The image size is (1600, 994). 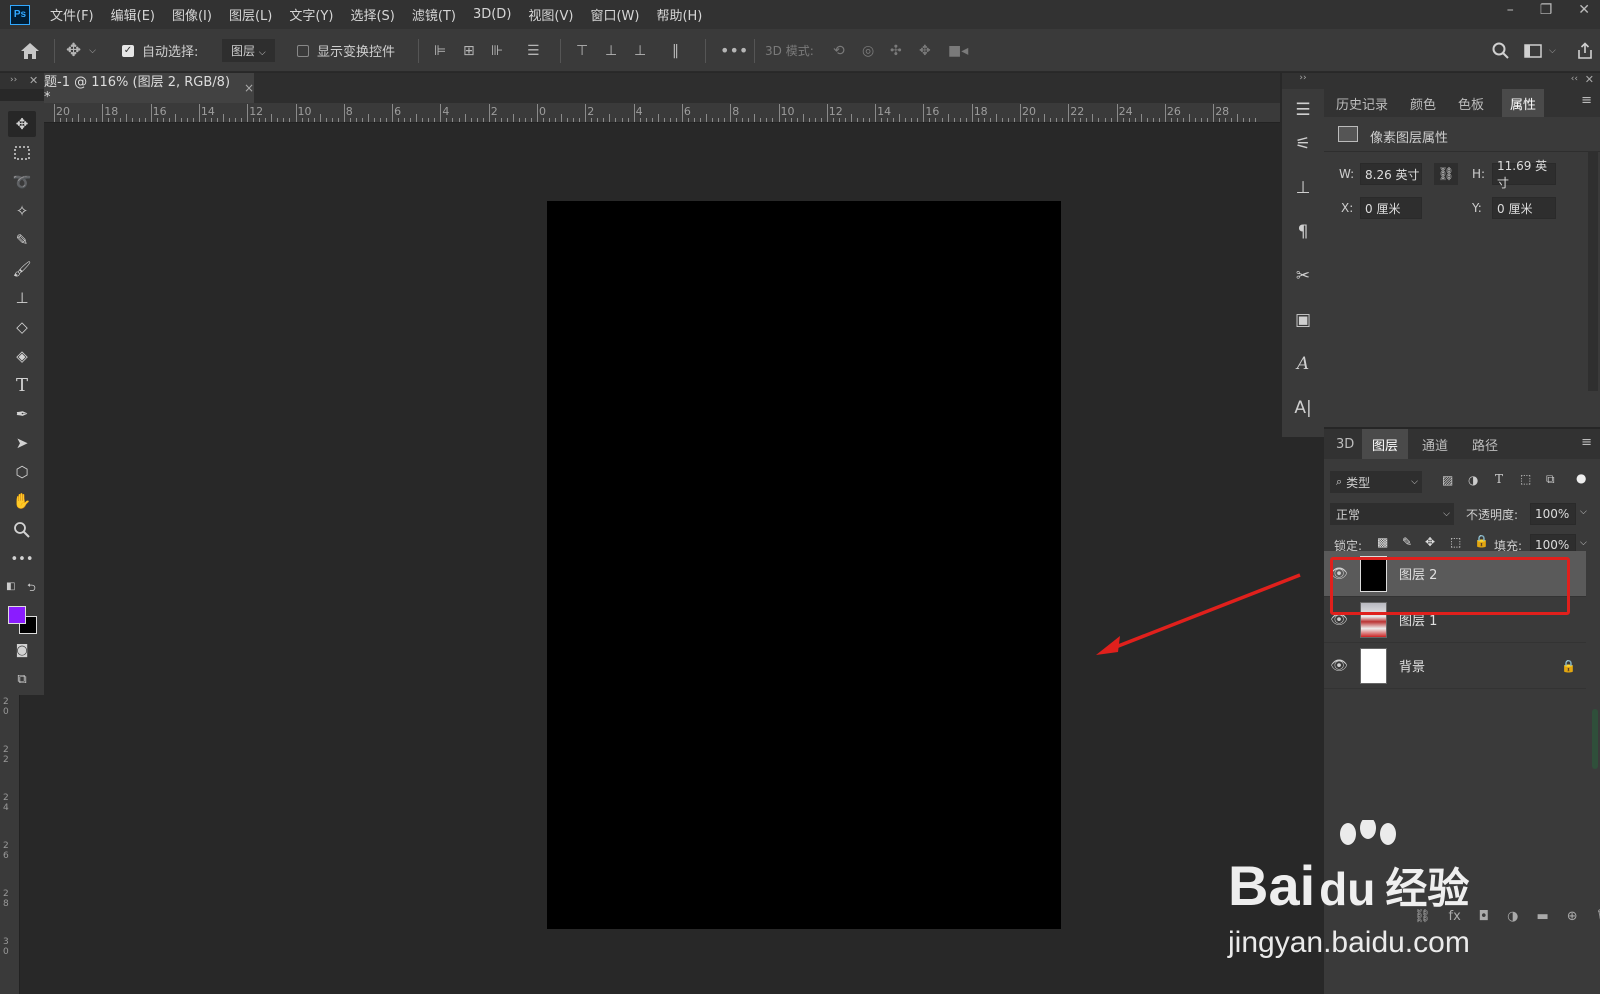 I want to click on link-icon: ⛓, so click(x=1446, y=174).